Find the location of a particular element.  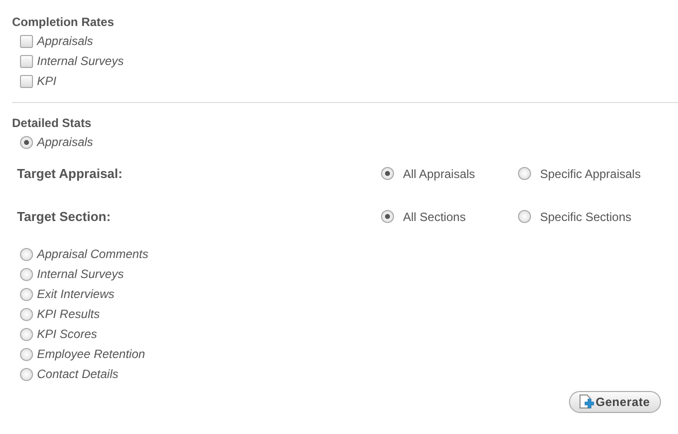

section-heading: Detailed Stats is located at coordinates (52, 123).